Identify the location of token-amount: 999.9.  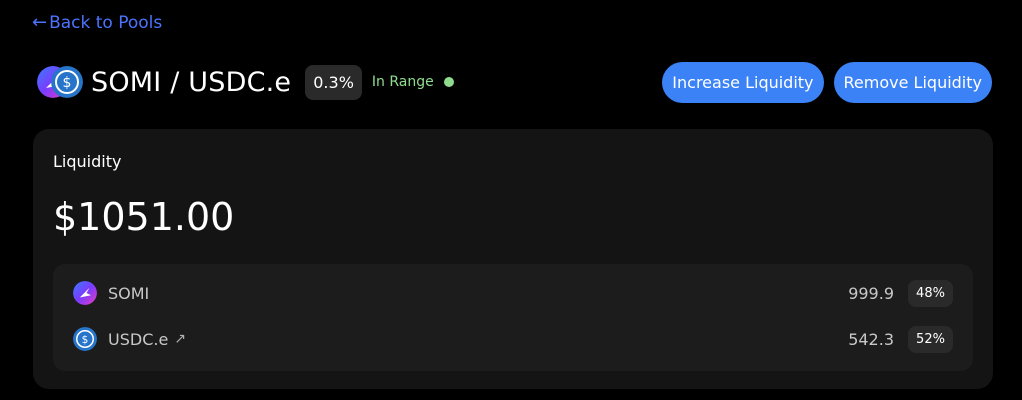
(871, 293).